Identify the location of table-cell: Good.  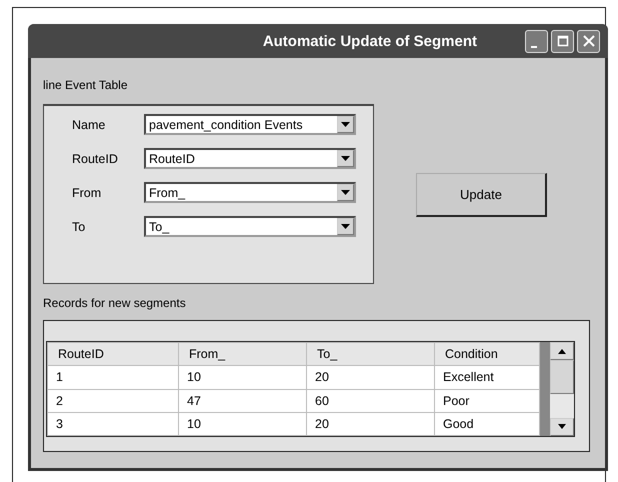
(487, 424).